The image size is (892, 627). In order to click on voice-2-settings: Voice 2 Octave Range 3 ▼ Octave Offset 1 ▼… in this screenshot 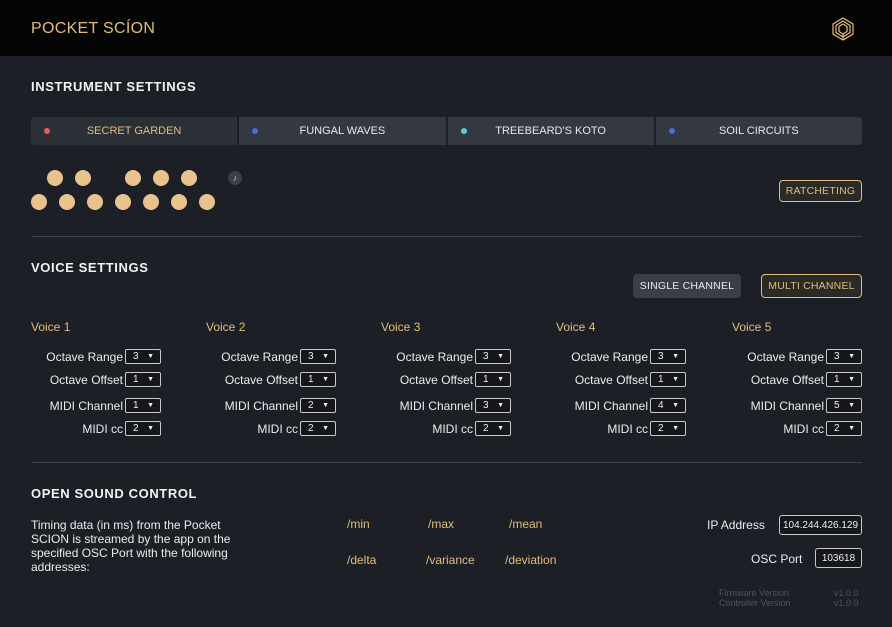, I will do `click(286, 380)`.